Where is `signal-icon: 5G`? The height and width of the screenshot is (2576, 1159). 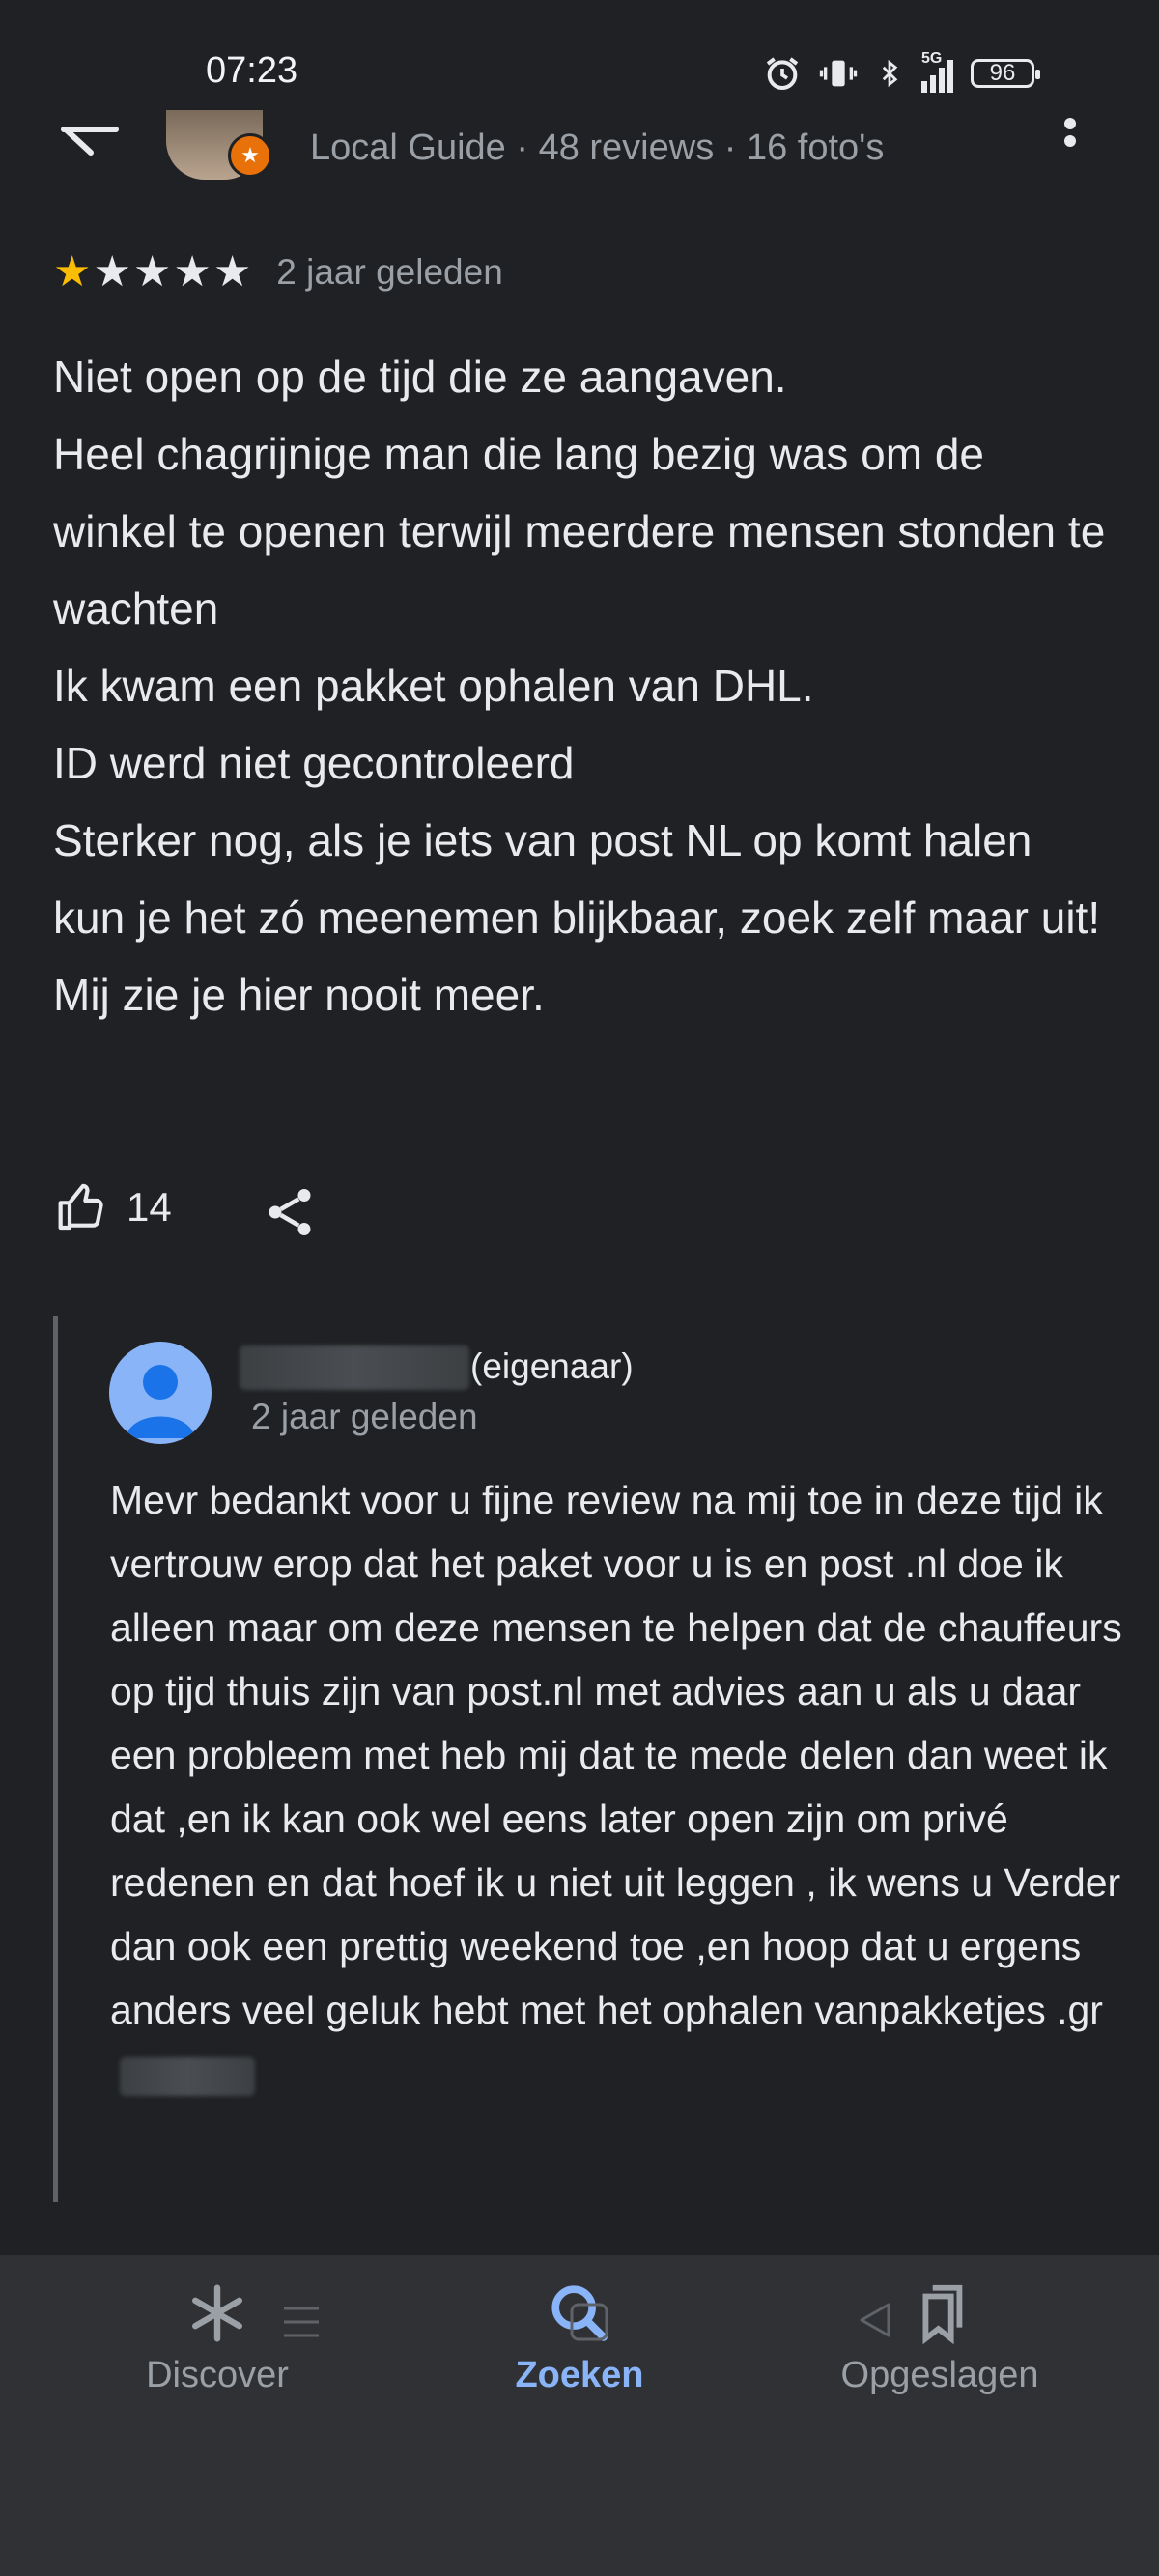 signal-icon: 5G is located at coordinates (937, 71).